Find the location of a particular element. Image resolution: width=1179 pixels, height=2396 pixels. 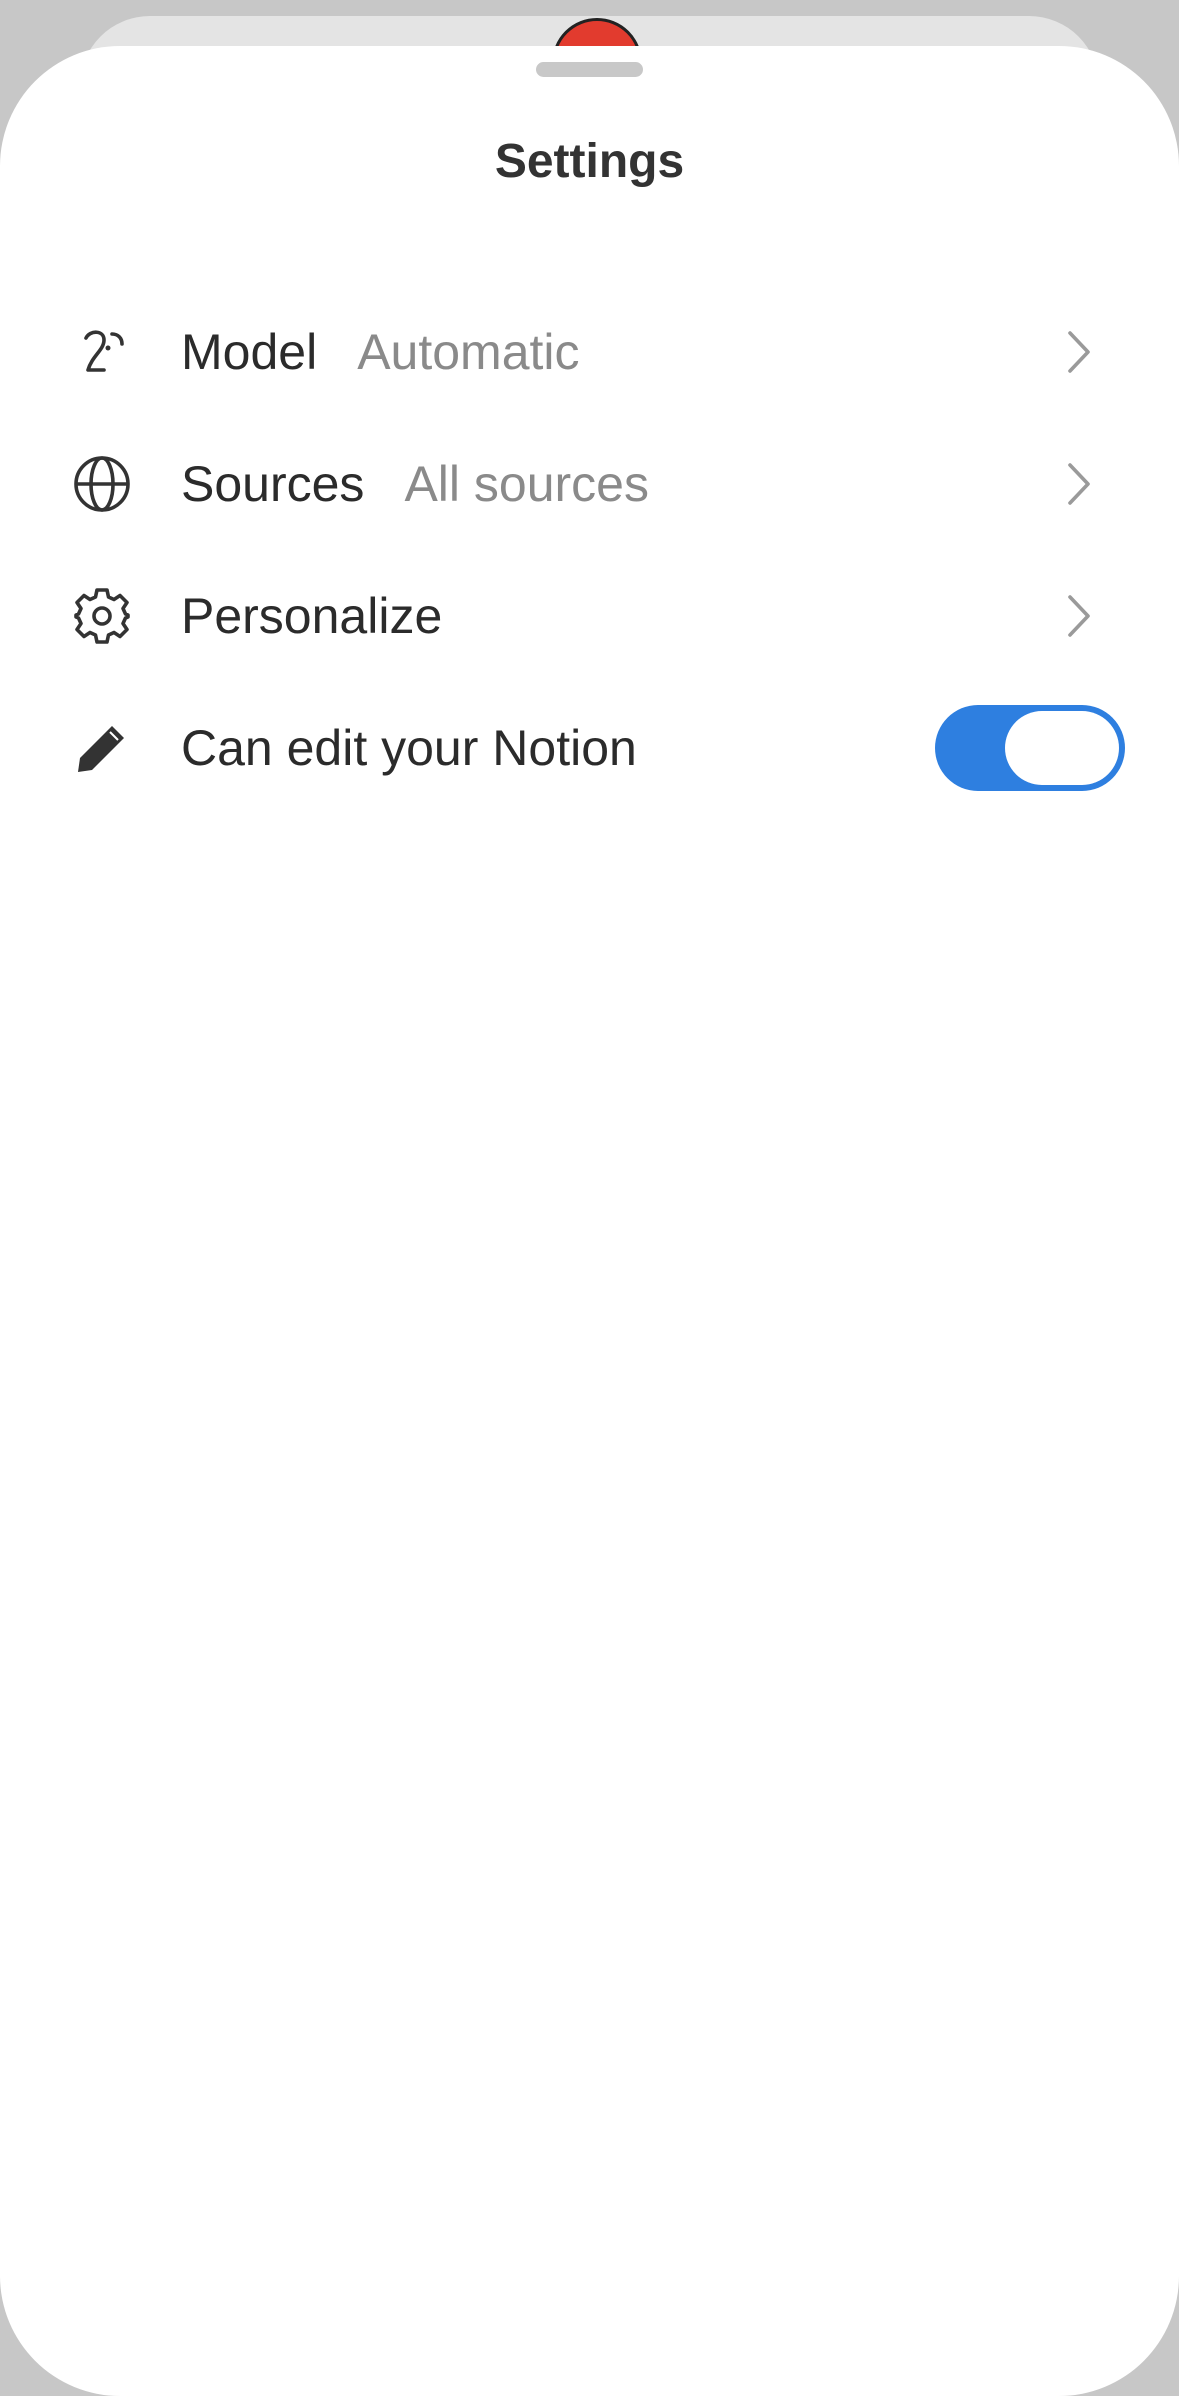

row-value: All sources is located at coordinates (526, 484).